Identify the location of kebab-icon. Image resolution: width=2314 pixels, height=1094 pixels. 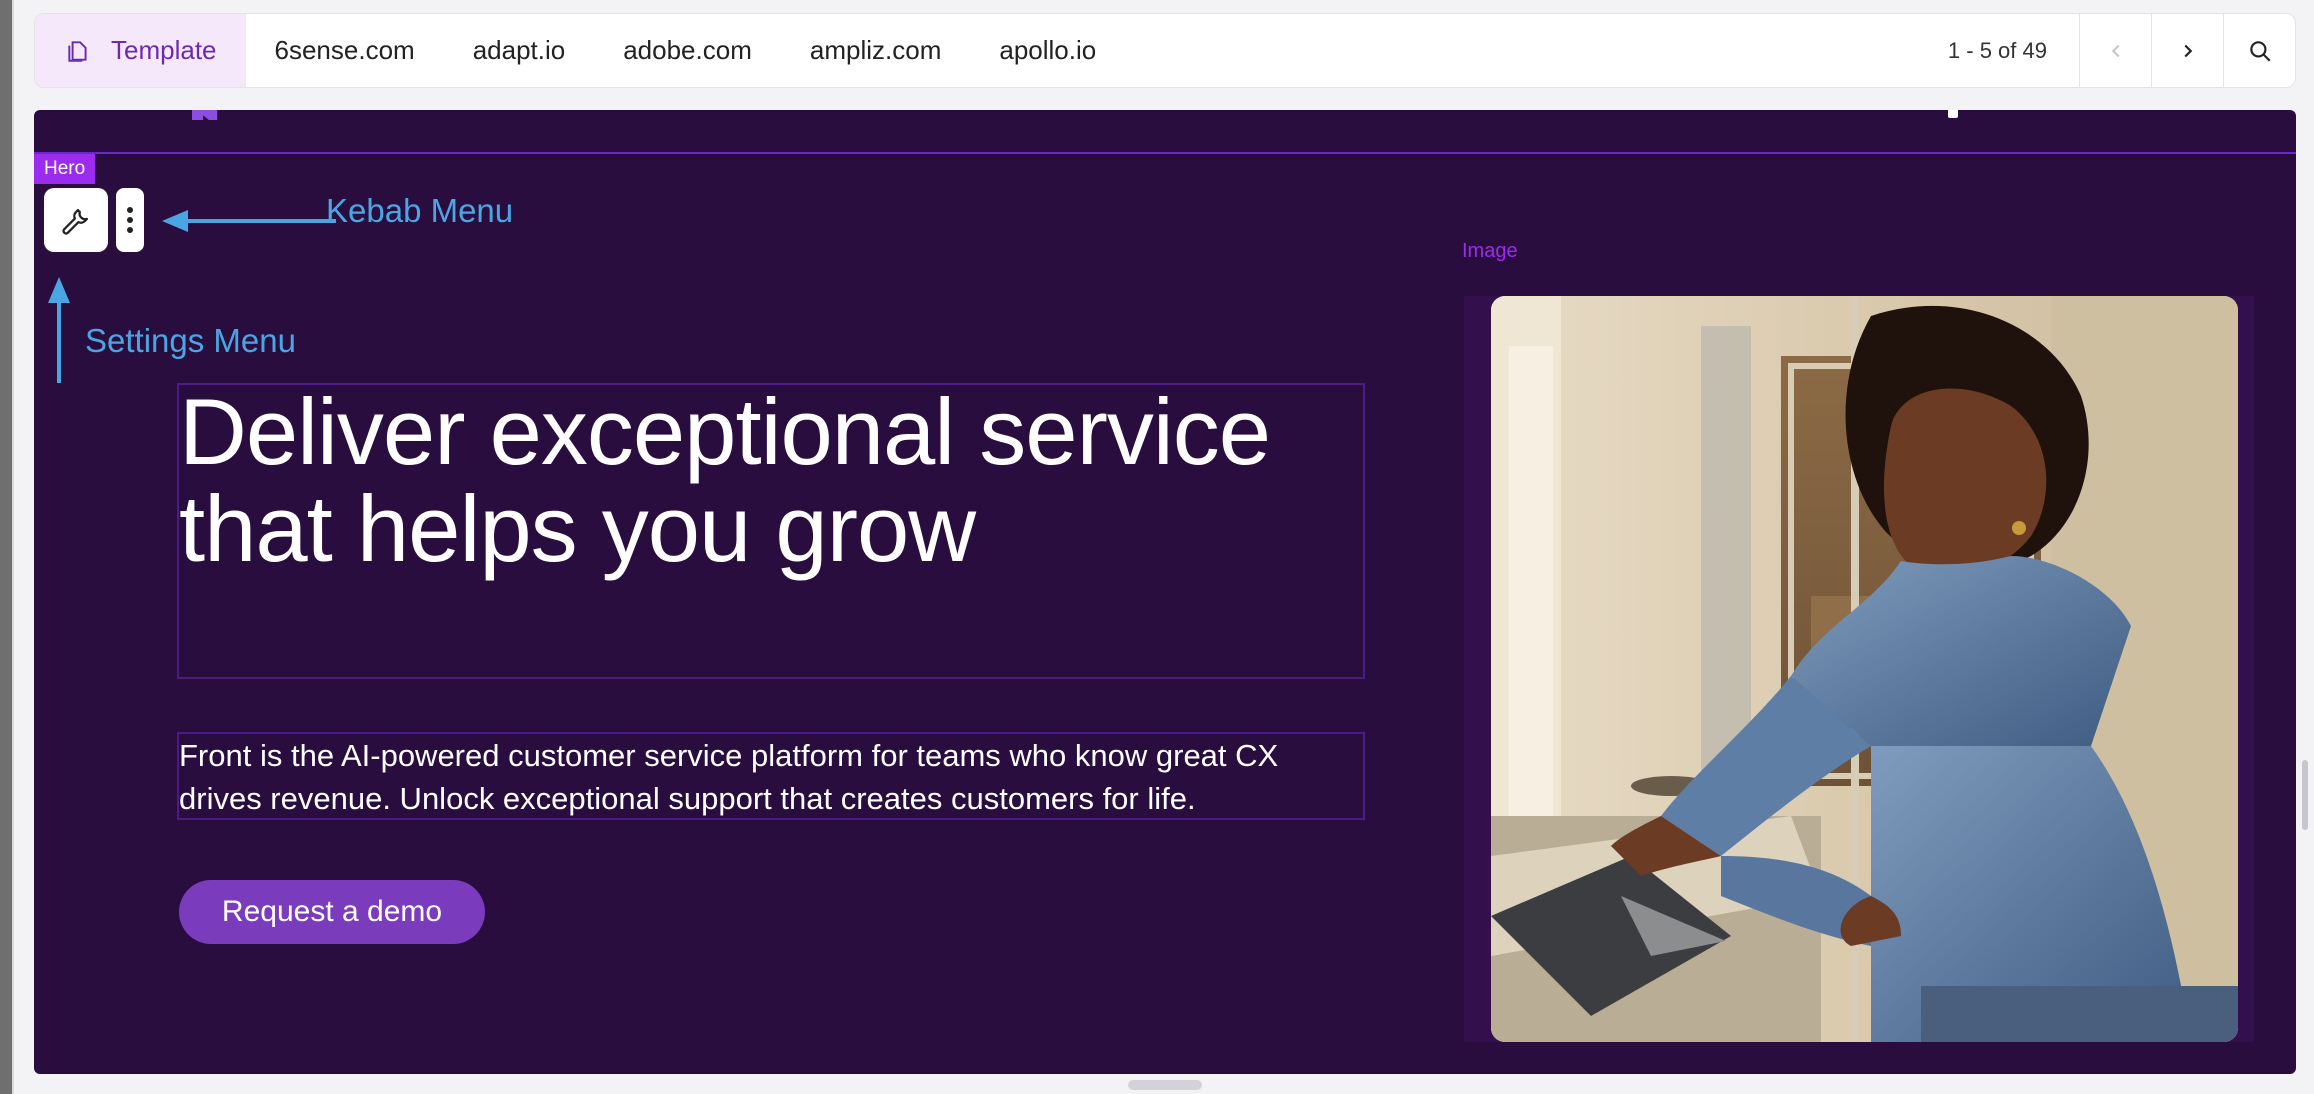
(130, 220).